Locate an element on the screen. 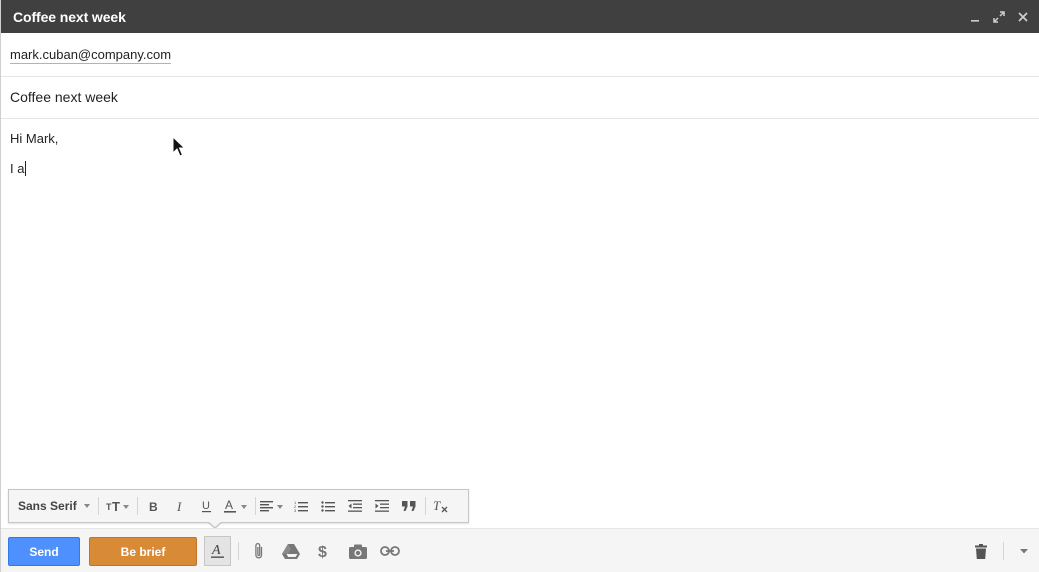 This screenshot has width=1039, height=572. subject-field: Coffee next week is located at coordinates (520, 98).